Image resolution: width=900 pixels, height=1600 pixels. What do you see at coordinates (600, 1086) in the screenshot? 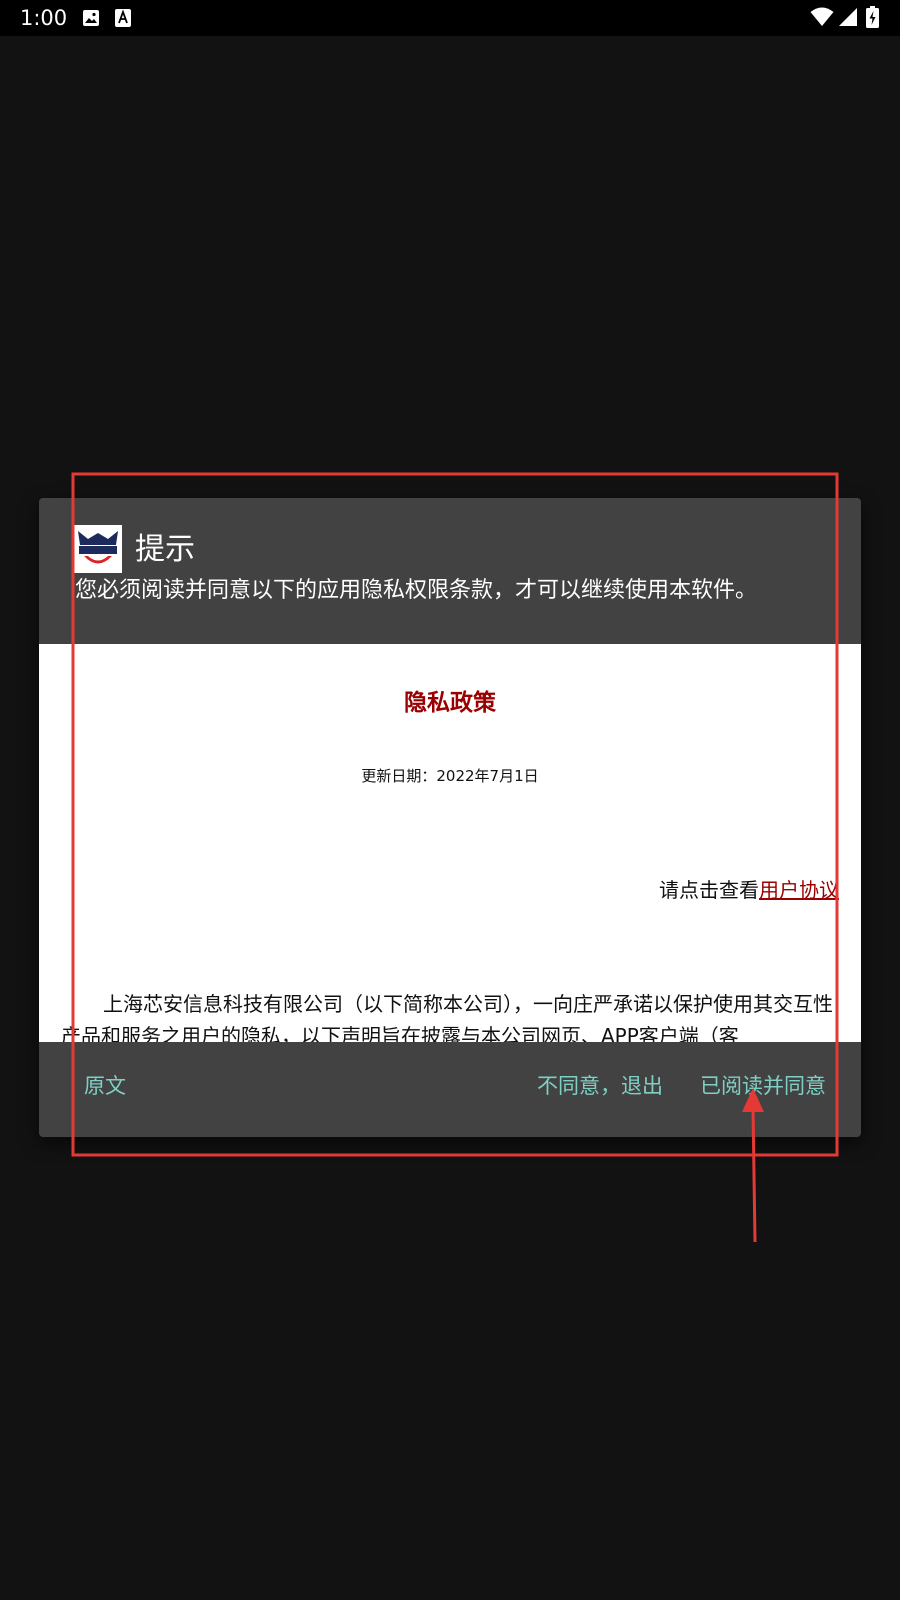
I see `disagree-exit-button: 不同意，退出` at bounding box center [600, 1086].